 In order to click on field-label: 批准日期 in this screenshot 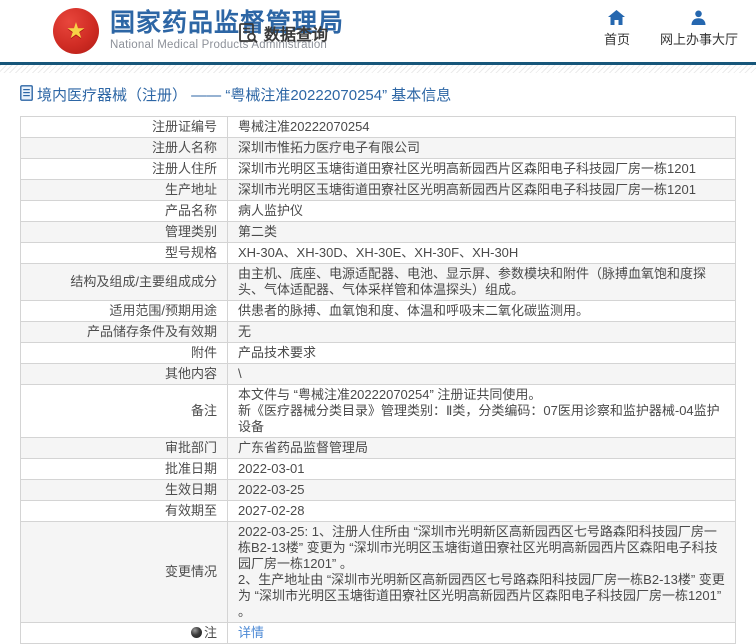, I will do `click(124, 469)`.